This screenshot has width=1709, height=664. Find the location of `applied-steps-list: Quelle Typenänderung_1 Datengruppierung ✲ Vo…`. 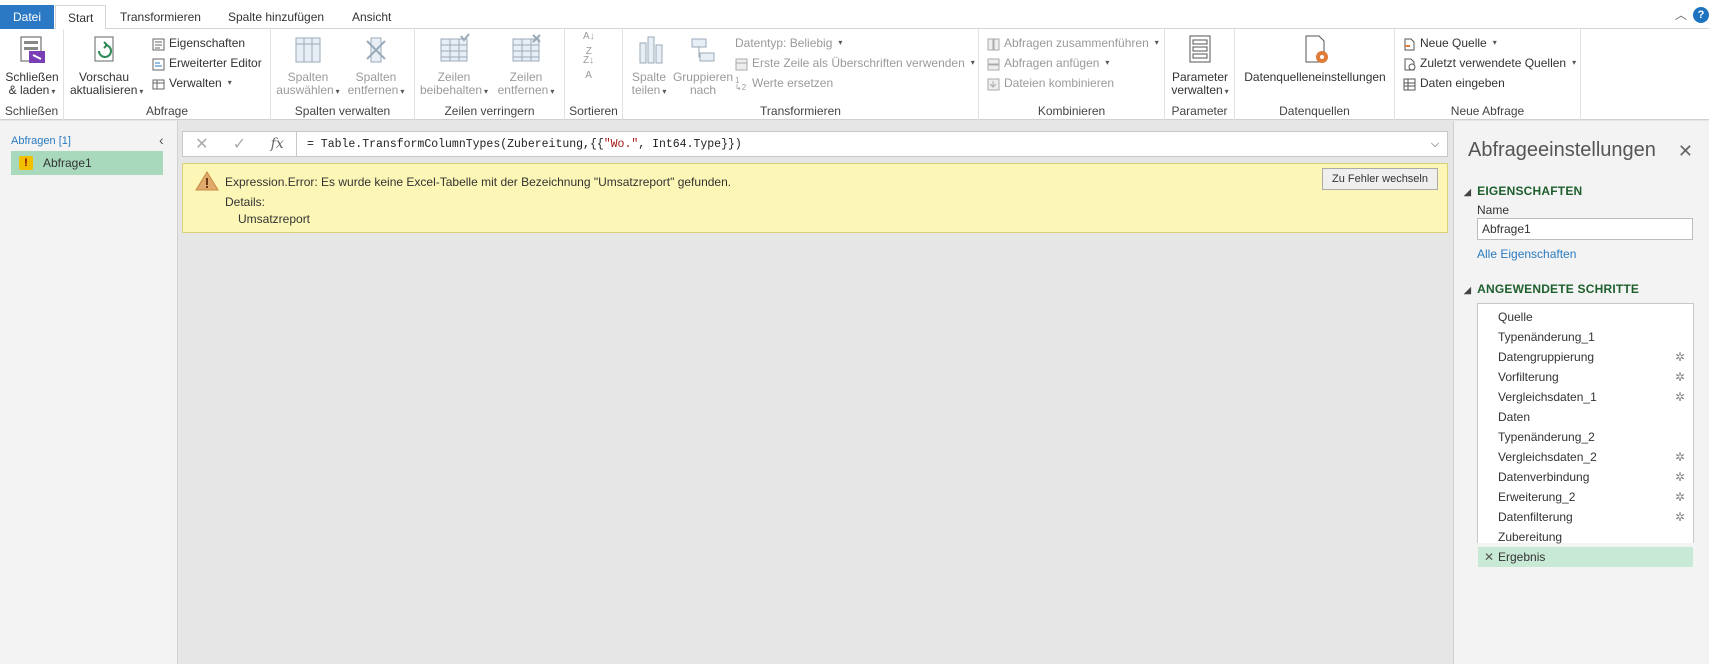

applied-steps-list: Quelle Typenänderung_1 Datengruppierung ✲ Vo… is located at coordinates (1585, 435).